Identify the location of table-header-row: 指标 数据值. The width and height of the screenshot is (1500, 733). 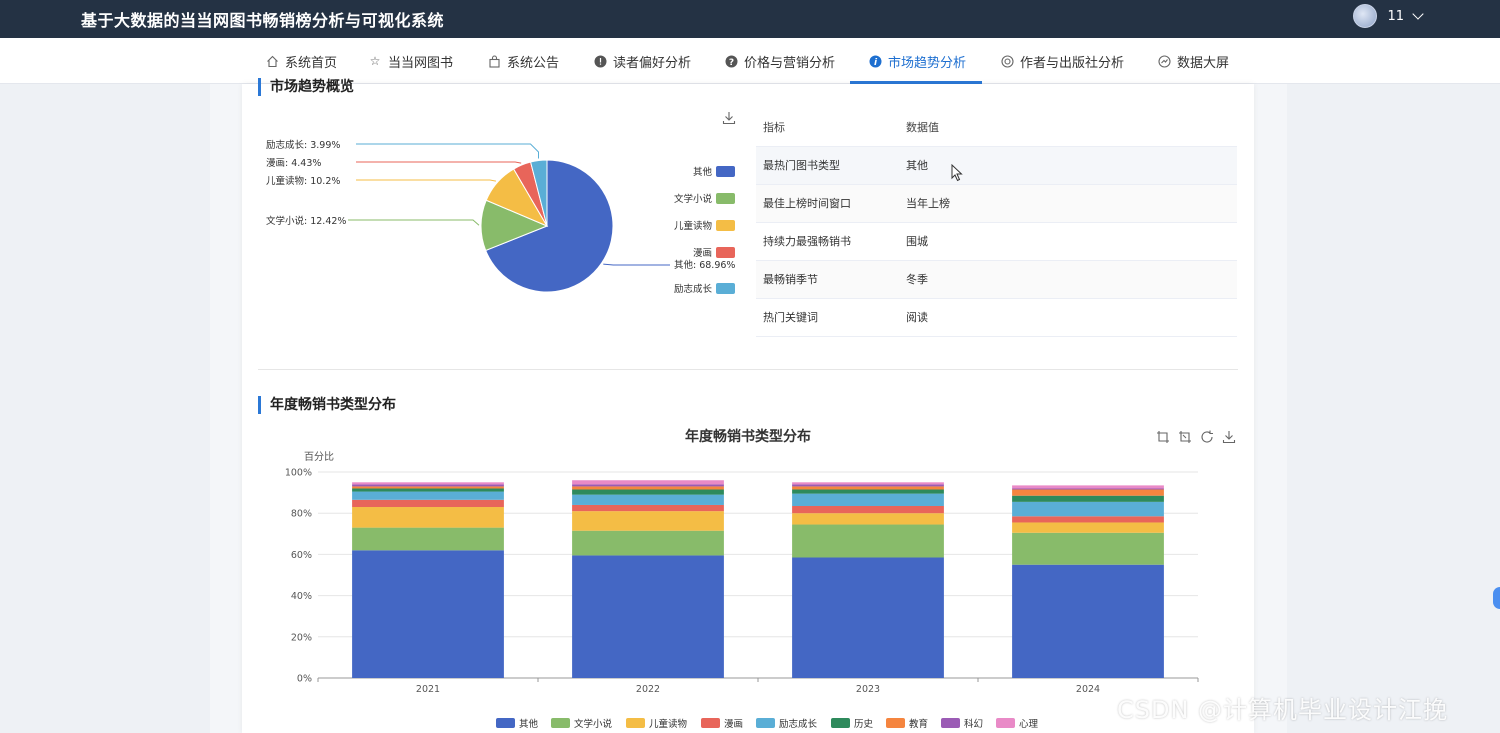
(996, 127).